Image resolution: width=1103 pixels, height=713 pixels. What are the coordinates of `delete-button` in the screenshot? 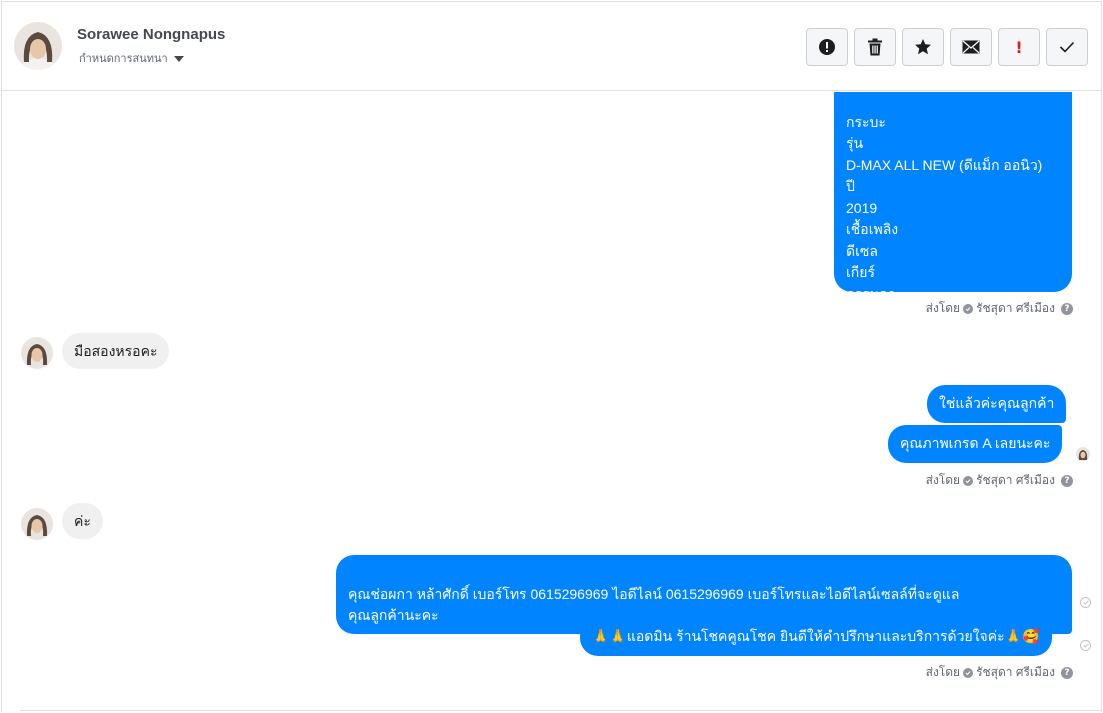 It's located at (875, 47).